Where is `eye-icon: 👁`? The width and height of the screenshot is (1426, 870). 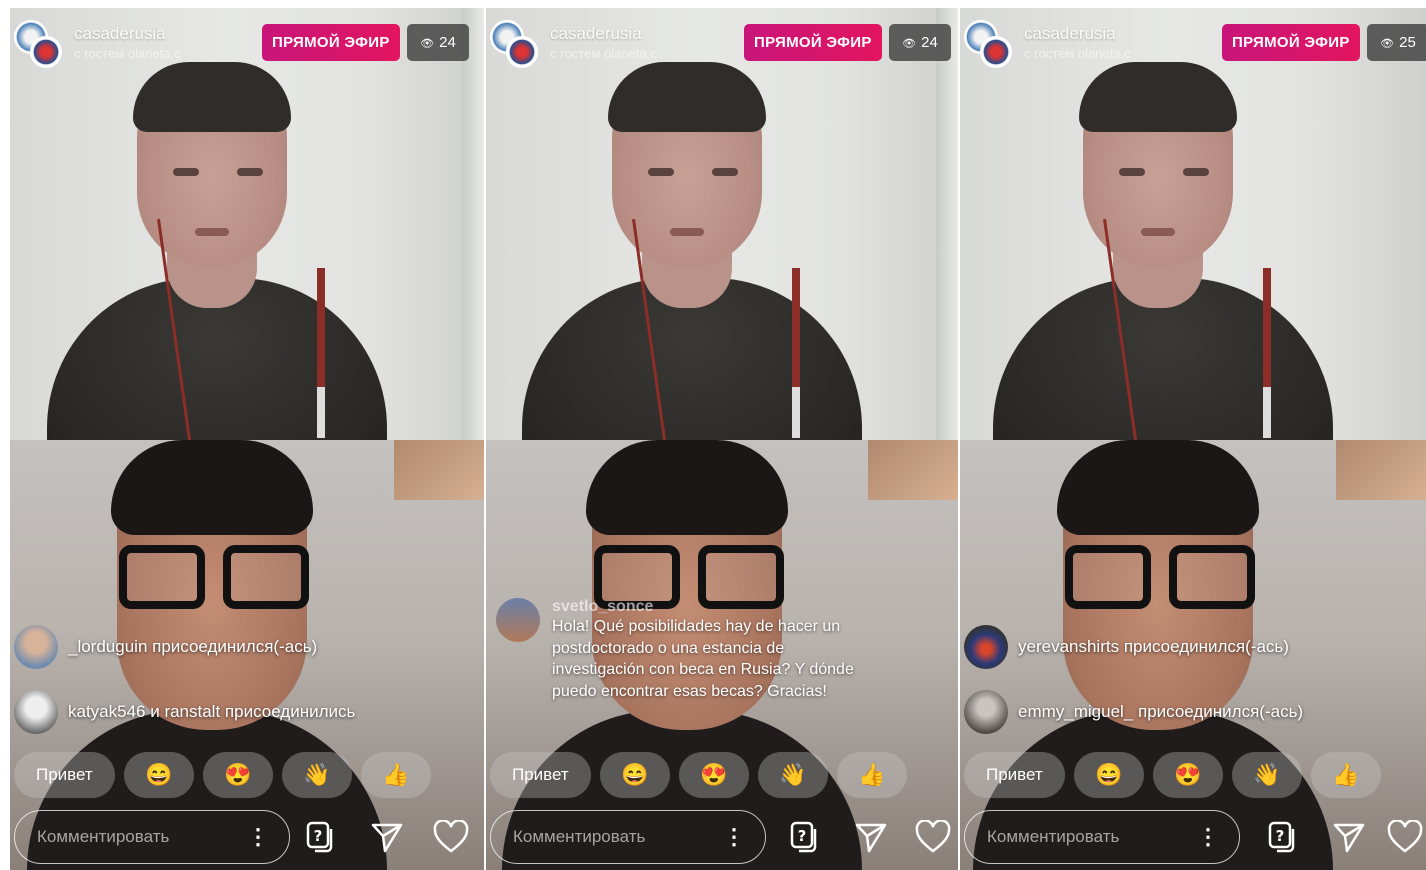
eye-icon: 👁 is located at coordinates (427, 44).